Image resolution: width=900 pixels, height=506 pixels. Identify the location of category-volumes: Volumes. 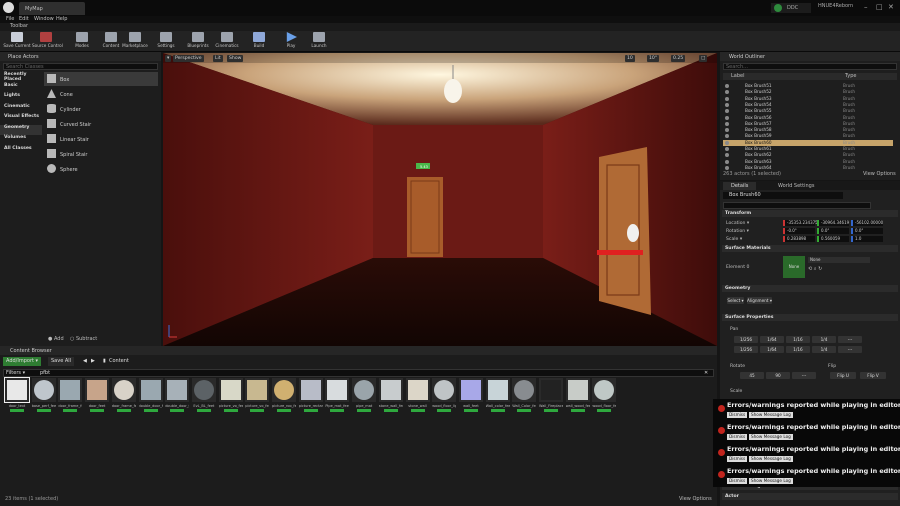
(21, 140).